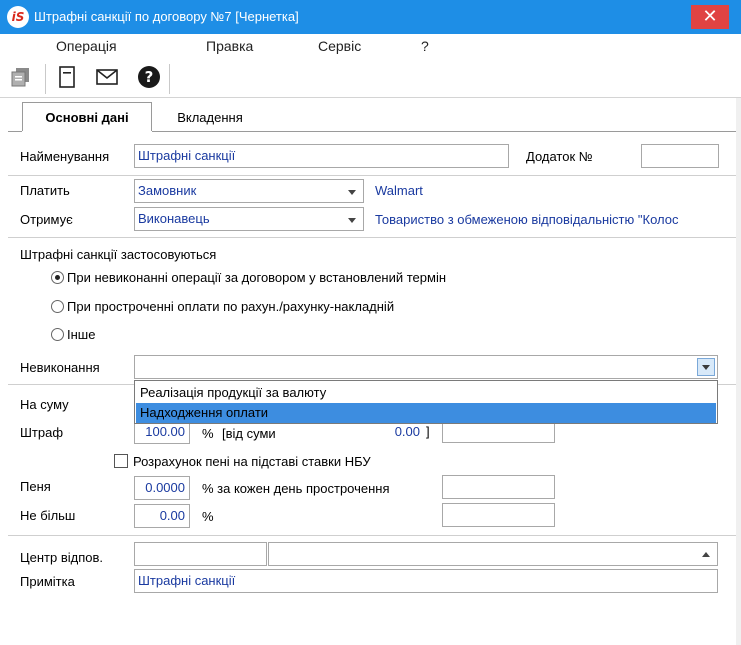 This screenshot has height=645, width=741. Describe the element at coordinates (61, 557) in the screenshot. I see `center-label: Центр відпов.` at that location.